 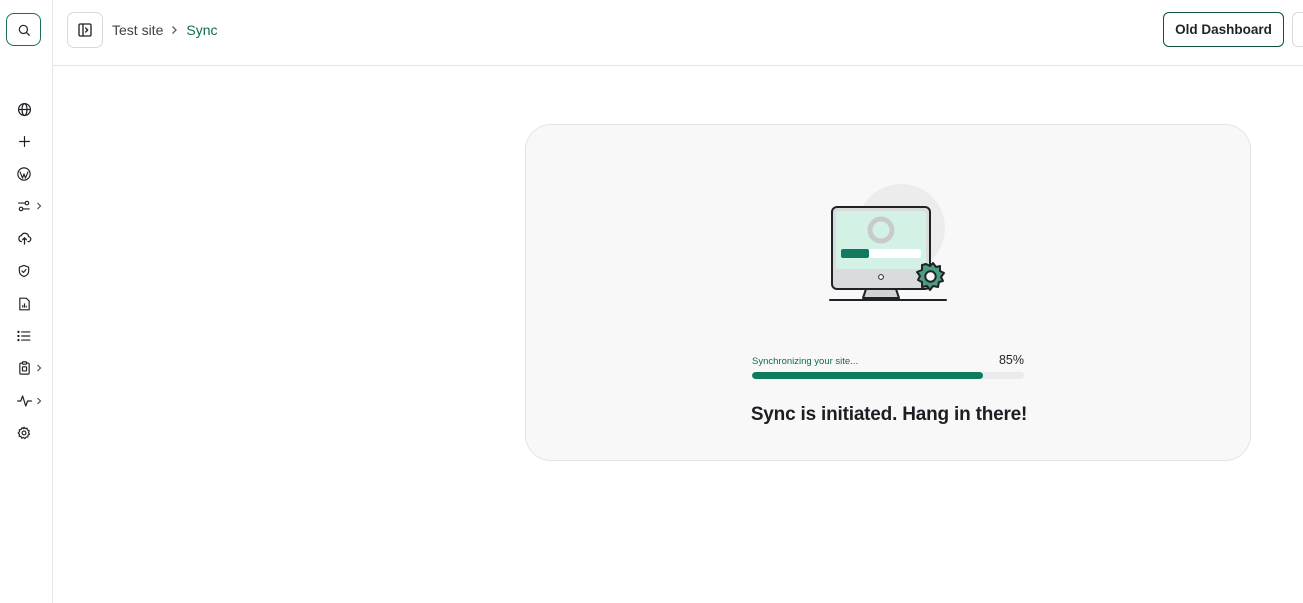 I want to click on gear-icon, so click(x=24, y=433).